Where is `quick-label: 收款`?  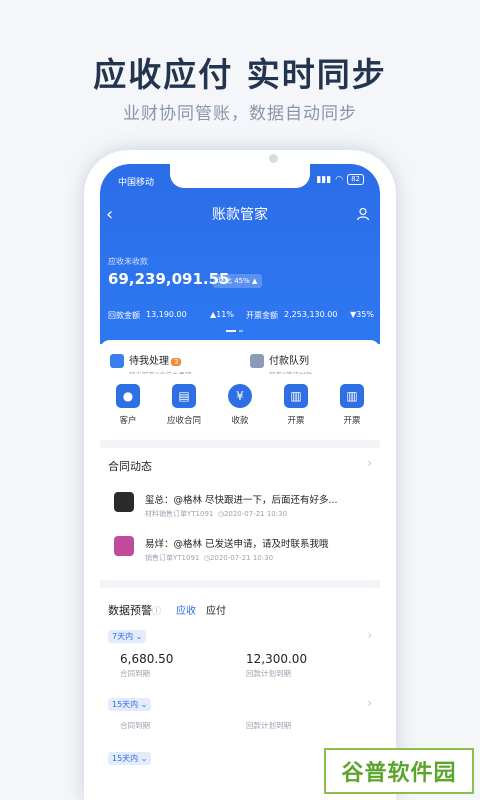 quick-label: 收款 is located at coordinates (240, 421).